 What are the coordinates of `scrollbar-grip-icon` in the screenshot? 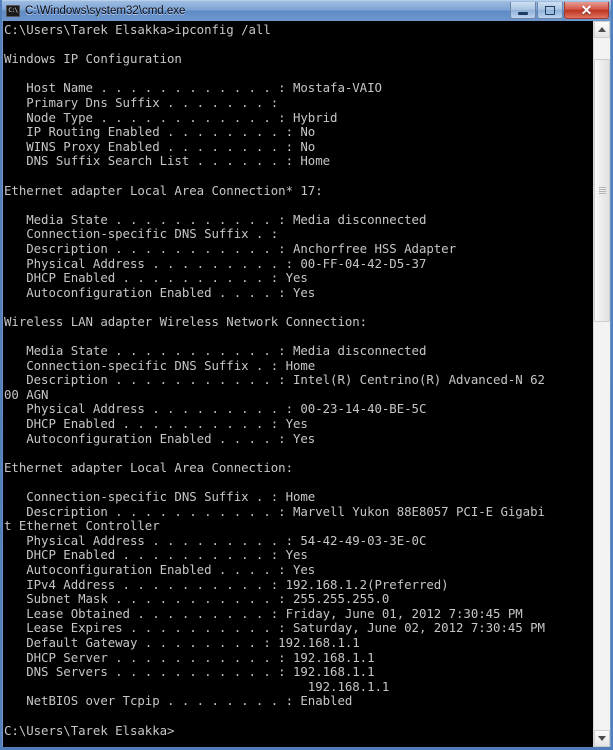 It's located at (602, 190).